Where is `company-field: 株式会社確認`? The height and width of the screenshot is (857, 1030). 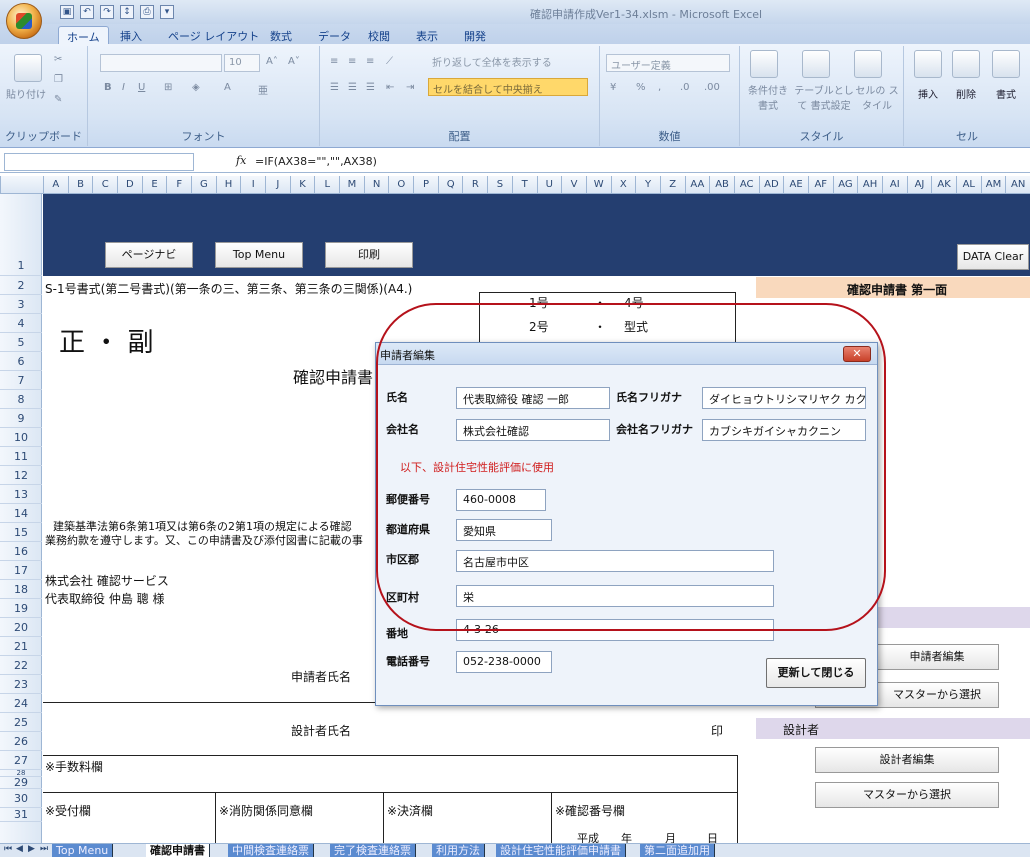 company-field: 株式会社確認 is located at coordinates (533, 430).